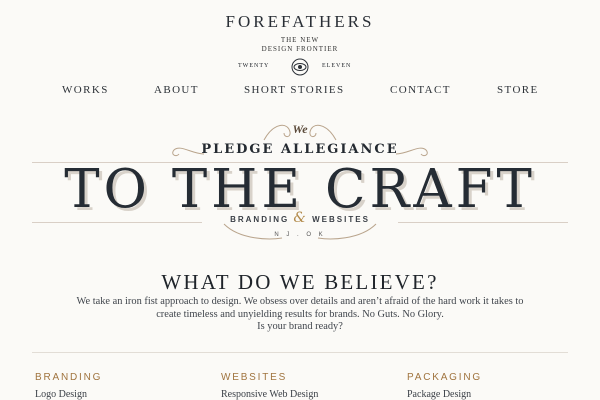  I want to click on services-column-packaging: PACKAGING Package Design, so click(444, 386).